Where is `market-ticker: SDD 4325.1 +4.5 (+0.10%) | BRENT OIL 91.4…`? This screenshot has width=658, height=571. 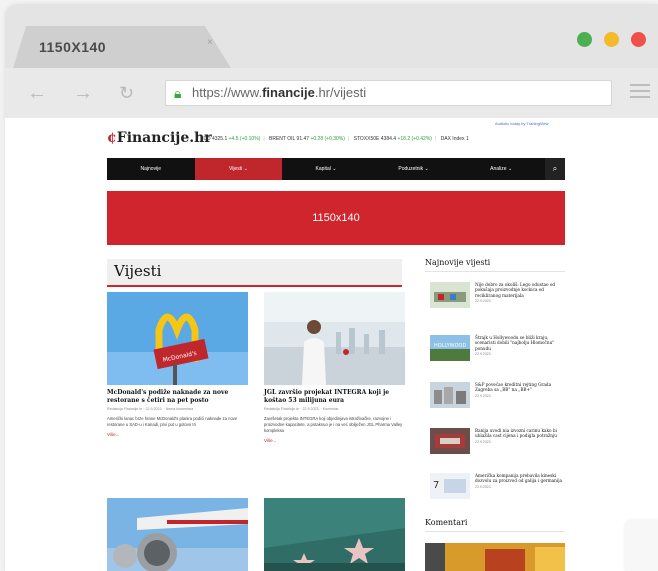 market-ticker: SDD 4325.1 +4.5 (+0.10%) | BRENT OIL 91.4… is located at coordinates (334, 139).